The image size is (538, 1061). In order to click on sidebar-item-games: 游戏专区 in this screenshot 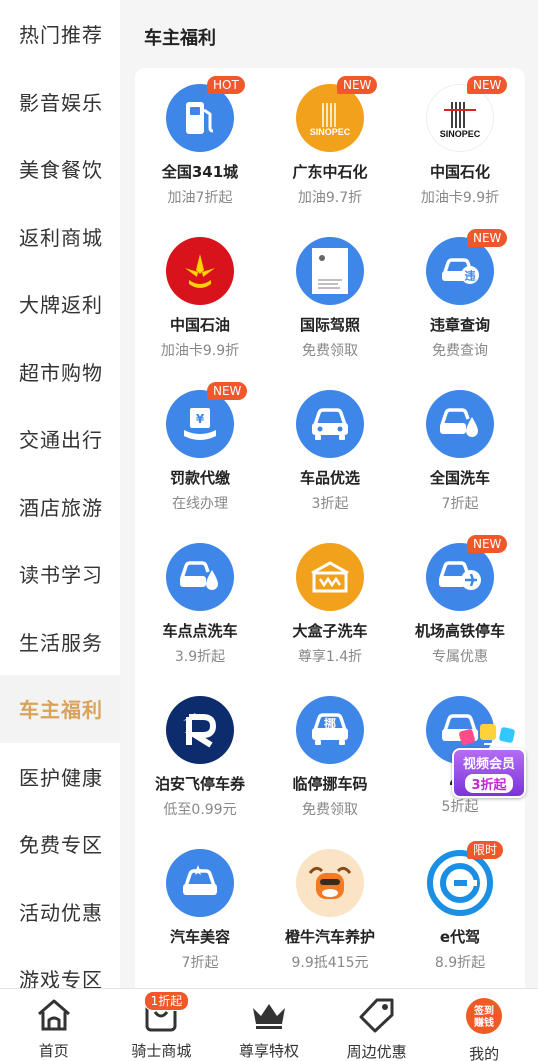, I will do `click(60, 966)`.